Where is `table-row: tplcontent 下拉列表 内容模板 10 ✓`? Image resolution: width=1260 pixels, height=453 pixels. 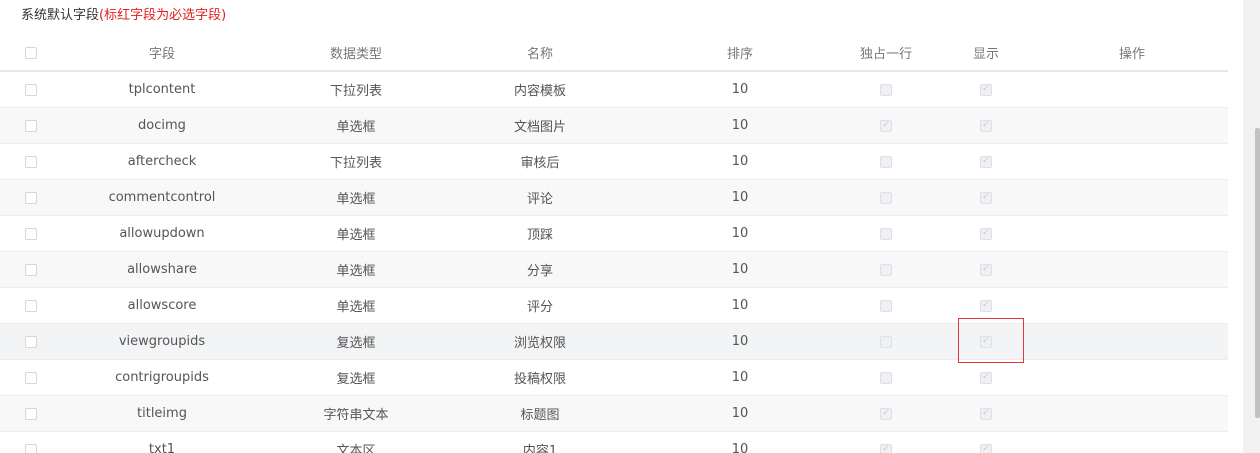 table-row: tplcontent 下拉列表 内容模板 10 ✓ is located at coordinates (614, 90).